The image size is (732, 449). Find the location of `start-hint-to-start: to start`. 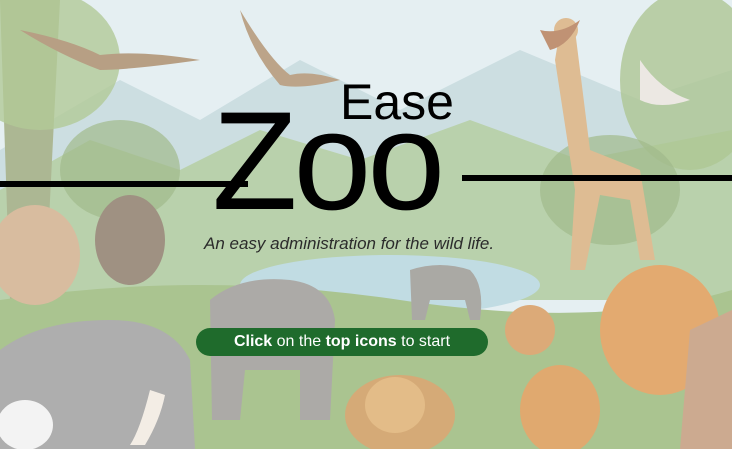

start-hint-to-start: to start is located at coordinates (423, 341).